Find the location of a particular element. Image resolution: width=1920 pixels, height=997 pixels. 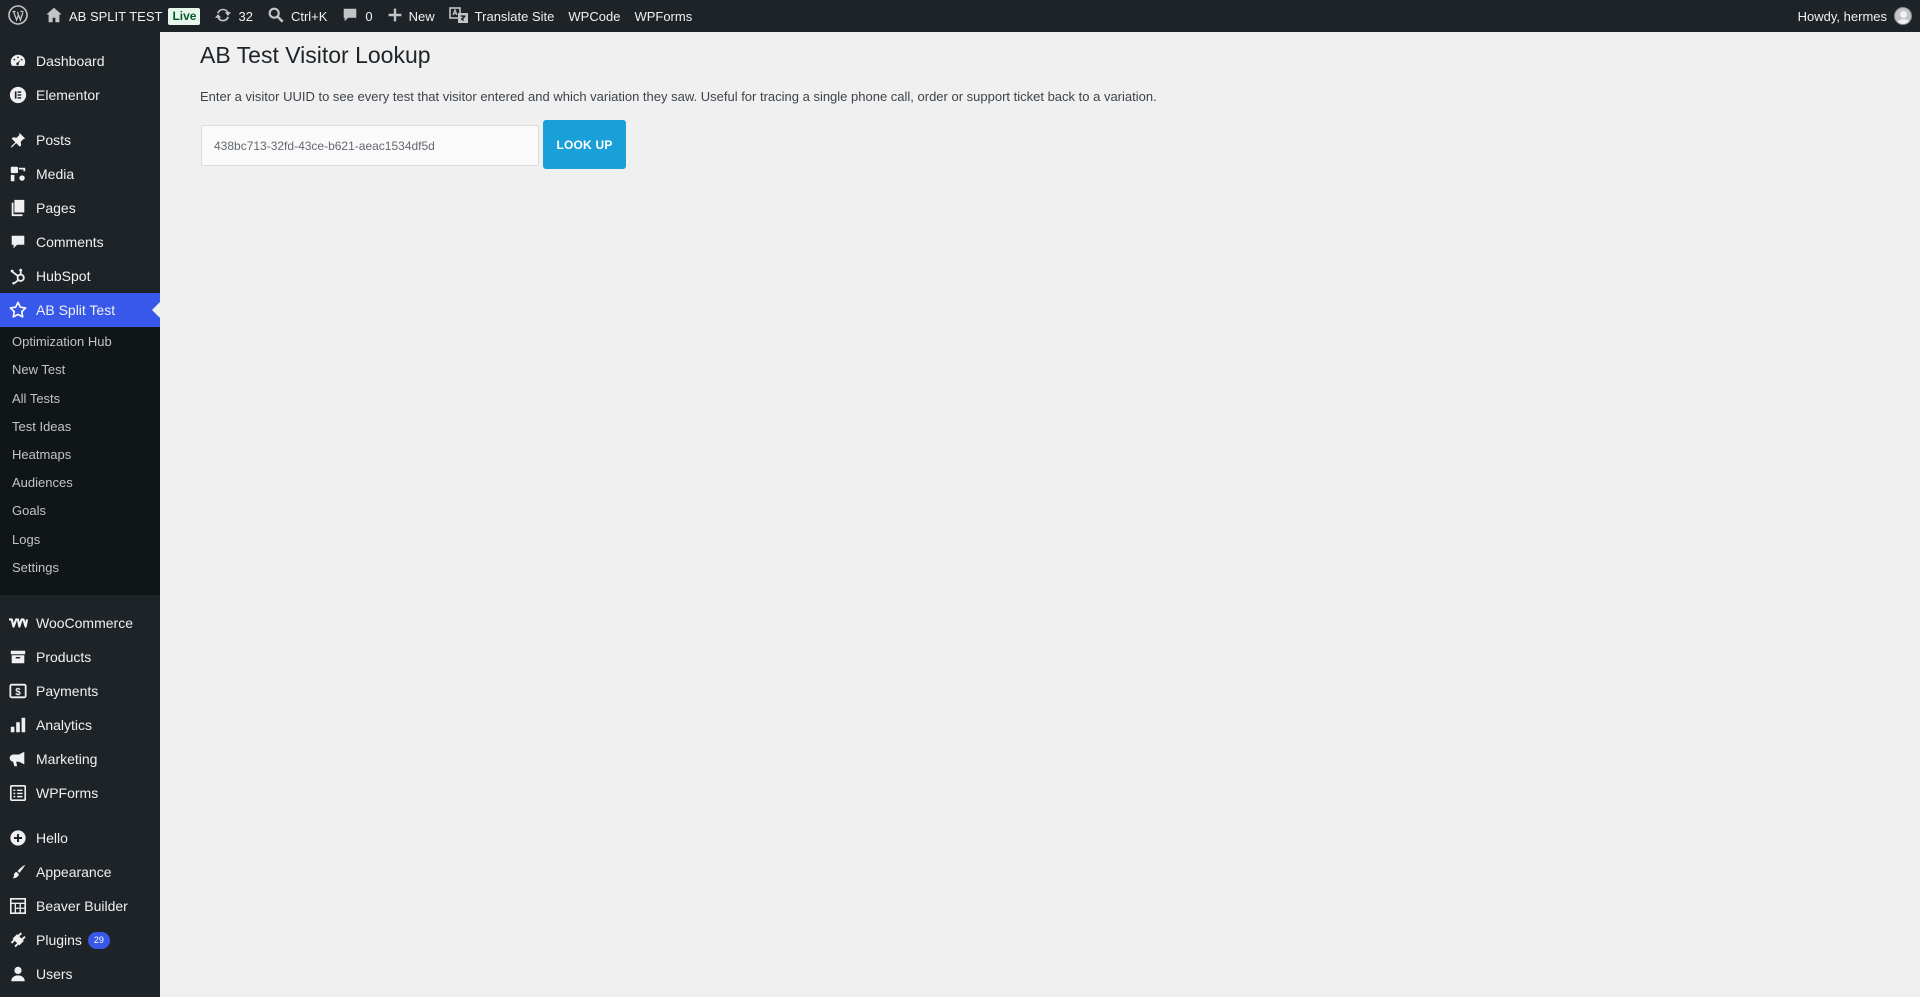

dashboard-icon is located at coordinates (18, 61).